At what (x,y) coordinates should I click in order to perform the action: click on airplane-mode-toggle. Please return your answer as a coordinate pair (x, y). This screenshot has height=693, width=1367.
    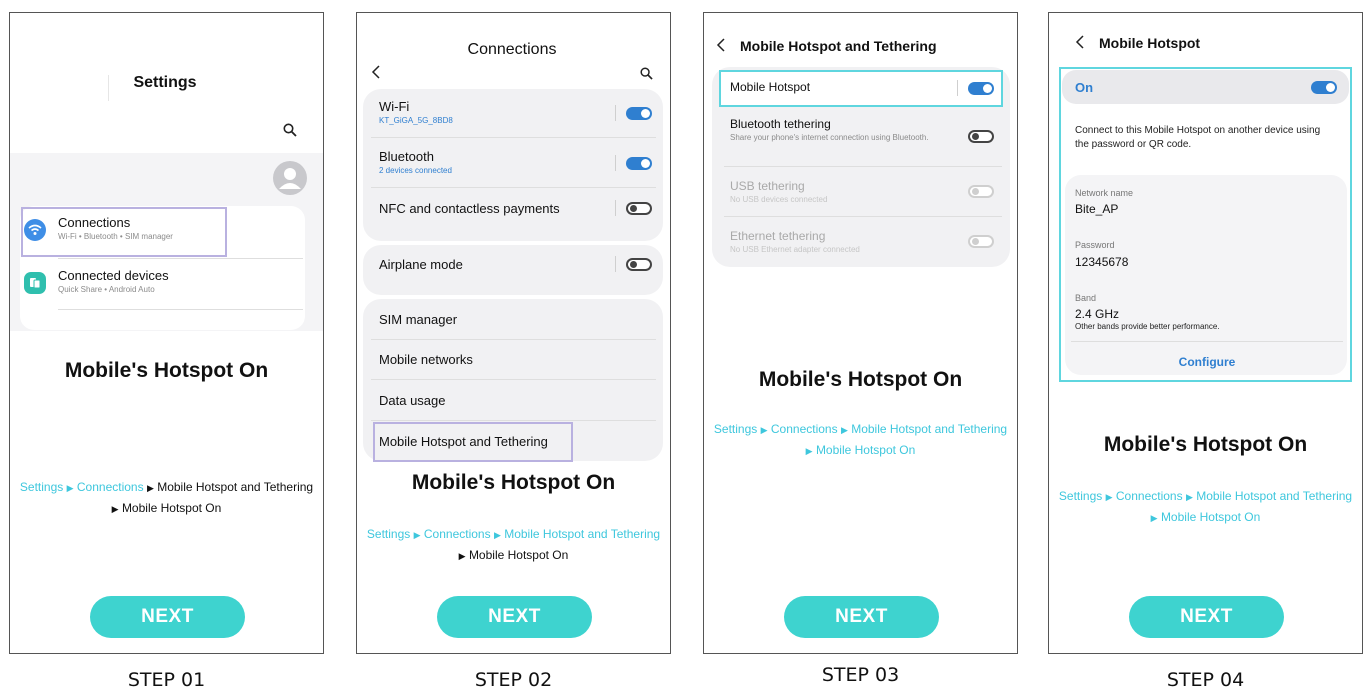
    Looking at the image, I should click on (639, 264).